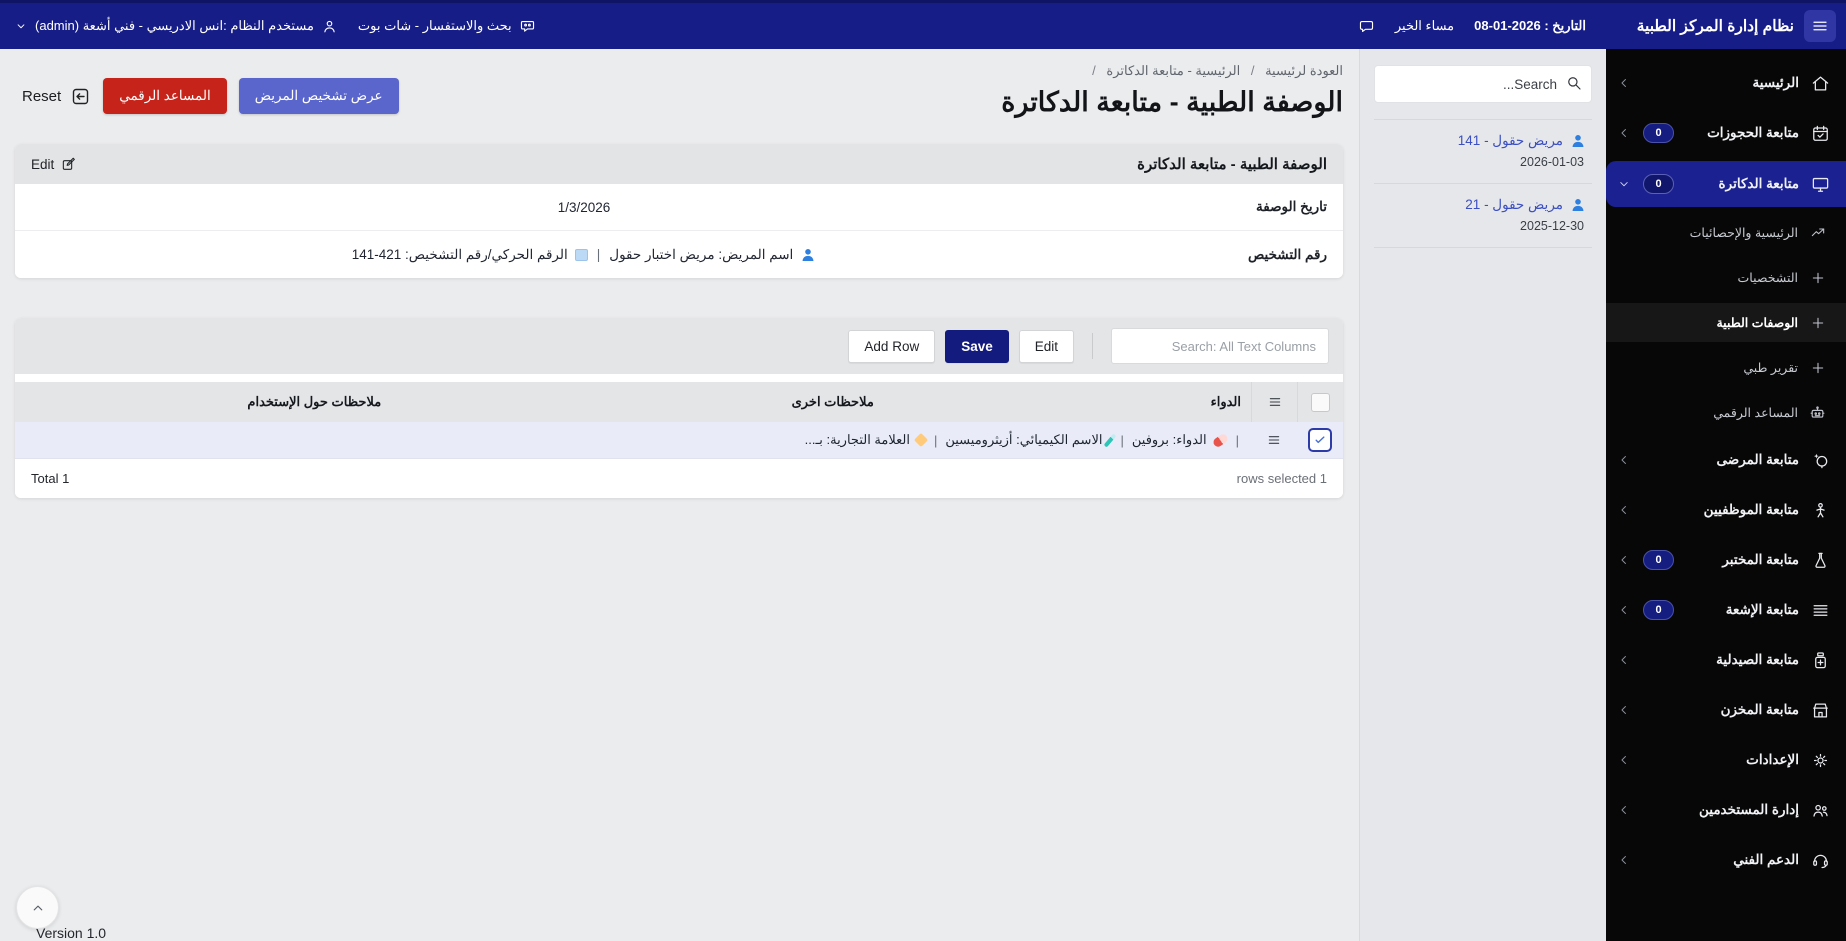 This screenshot has height=941, width=1846. Describe the element at coordinates (1766, 859) in the screenshot. I see `sidebar-item-label: الدعم الفني` at that location.